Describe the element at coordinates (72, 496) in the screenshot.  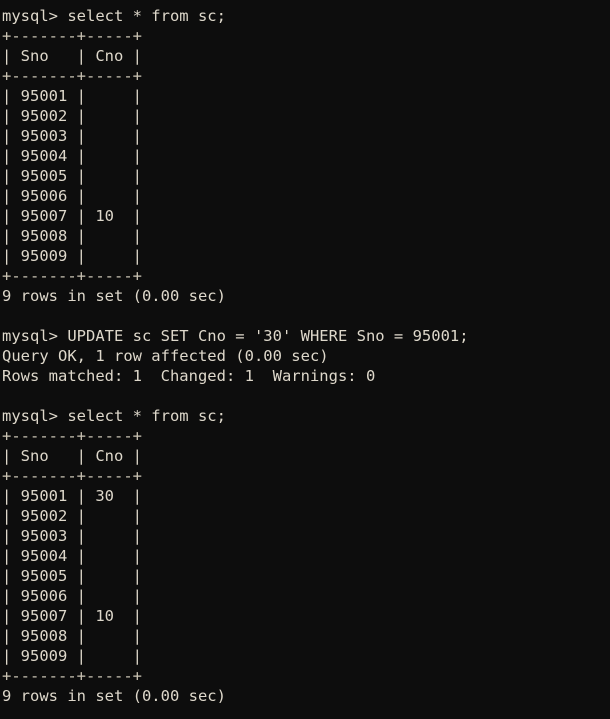
I see `terminal-line-row: | 95001 | 30 |` at that location.